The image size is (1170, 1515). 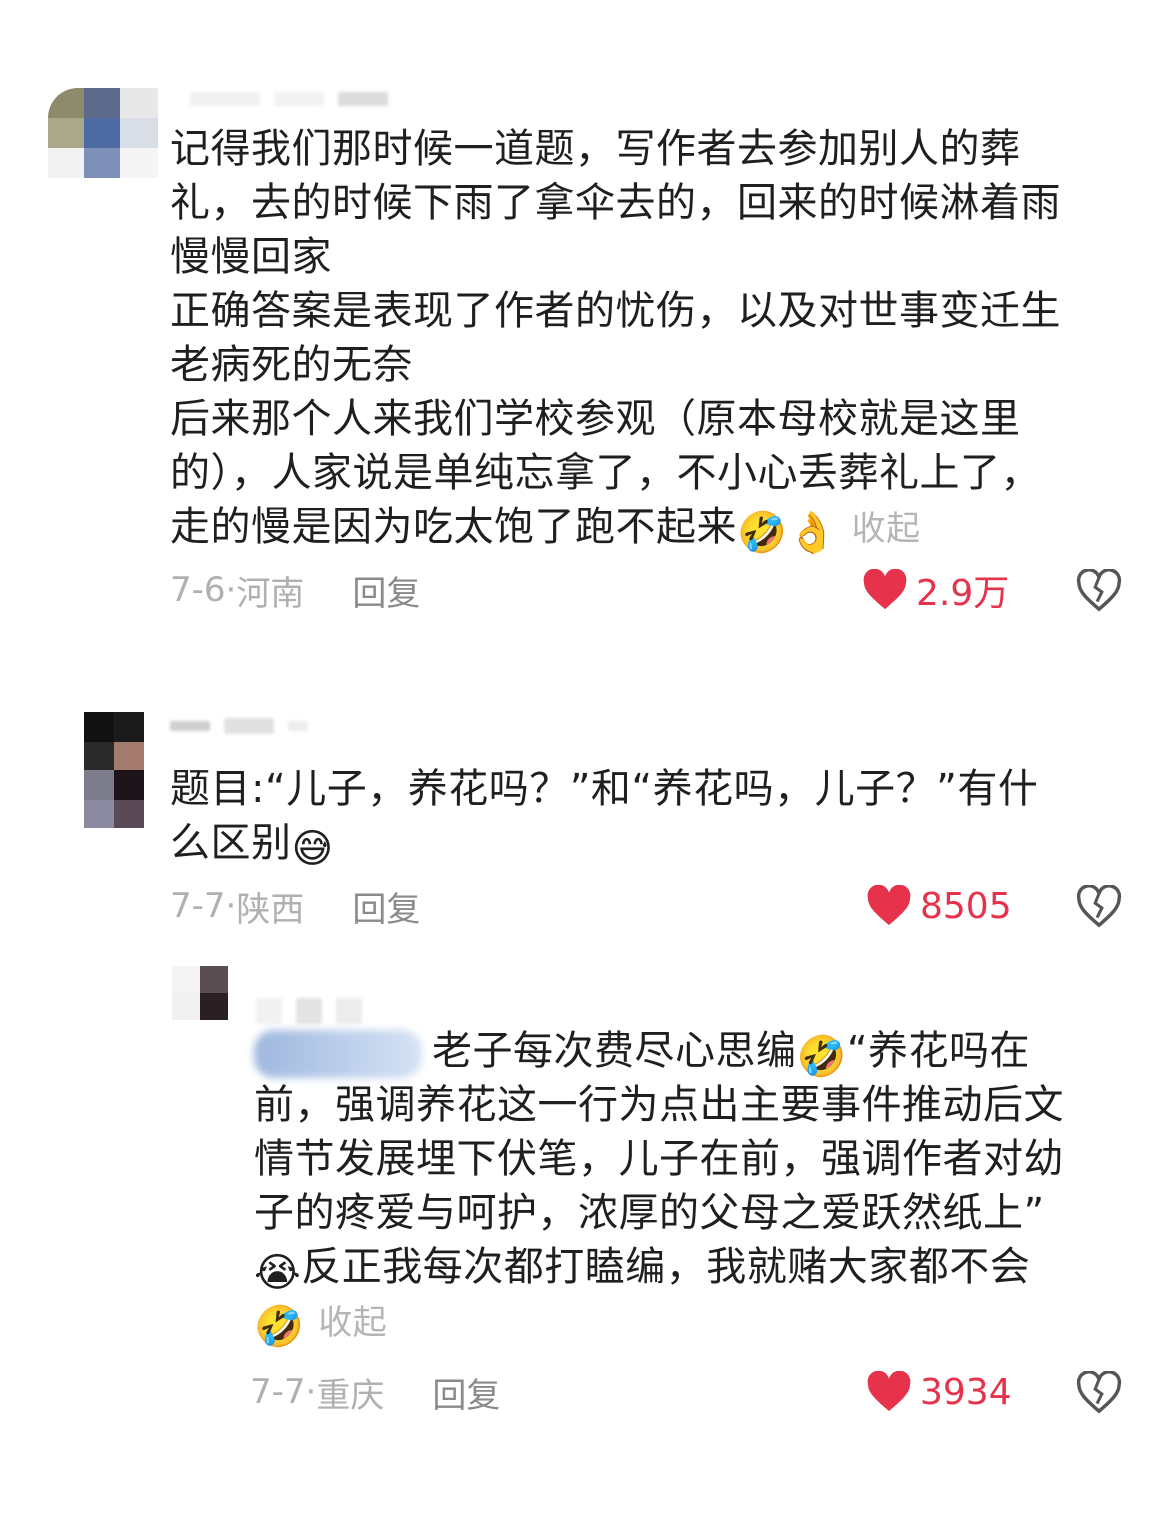 I want to click on crying-emoji-icon: 😭, so click(x=278, y=1273).